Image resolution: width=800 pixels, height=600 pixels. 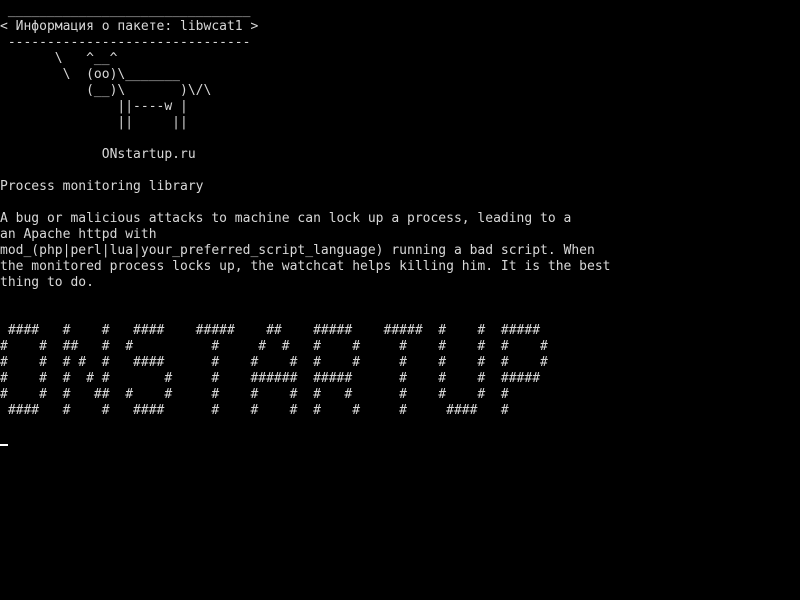 What do you see at coordinates (254, 394) in the screenshot?
I see `banner-art-line: # # # ## # # # # # # # # # # #` at bounding box center [254, 394].